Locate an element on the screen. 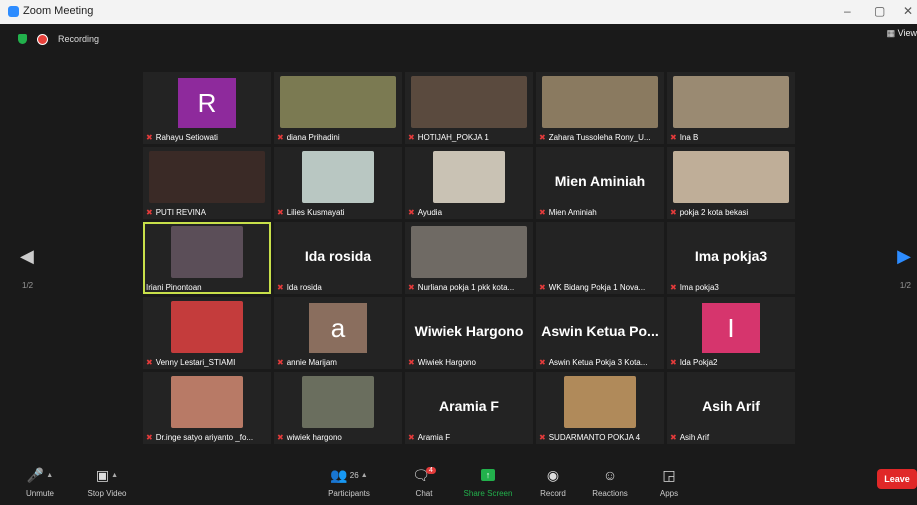  participant-name: Ida Pokja2 is located at coordinates (698, 362).